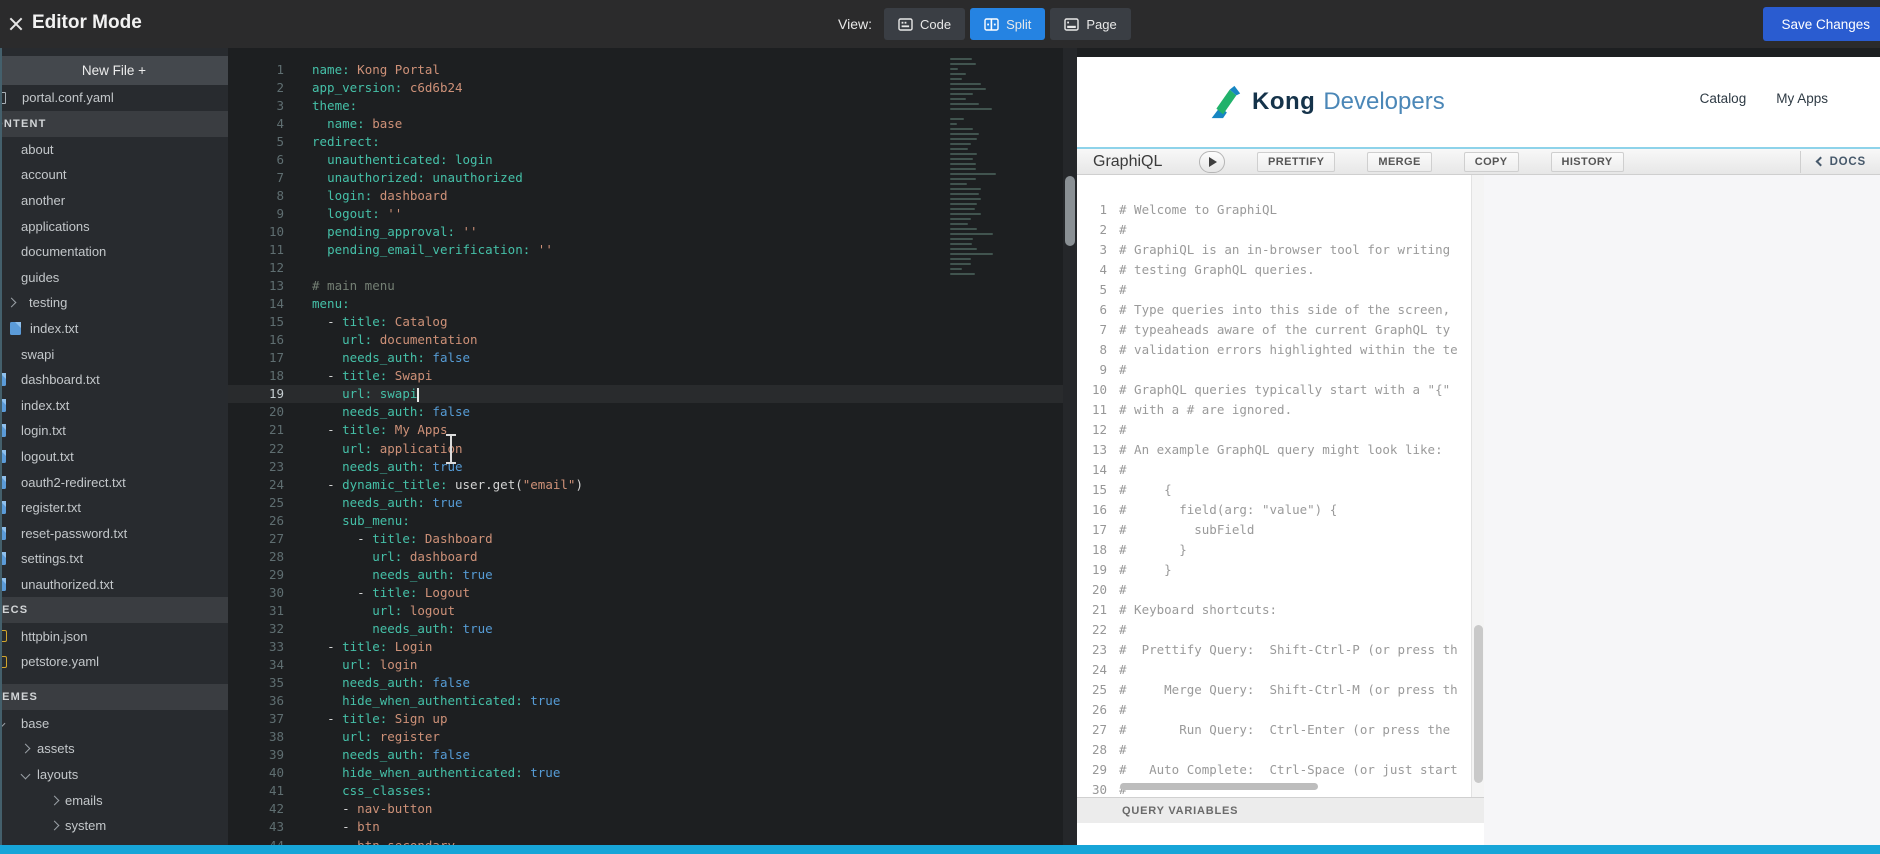  What do you see at coordinates (1280, 669) in the screenshot?
I see `query-line-24: 24 #` at bounding box center [1280, 669].